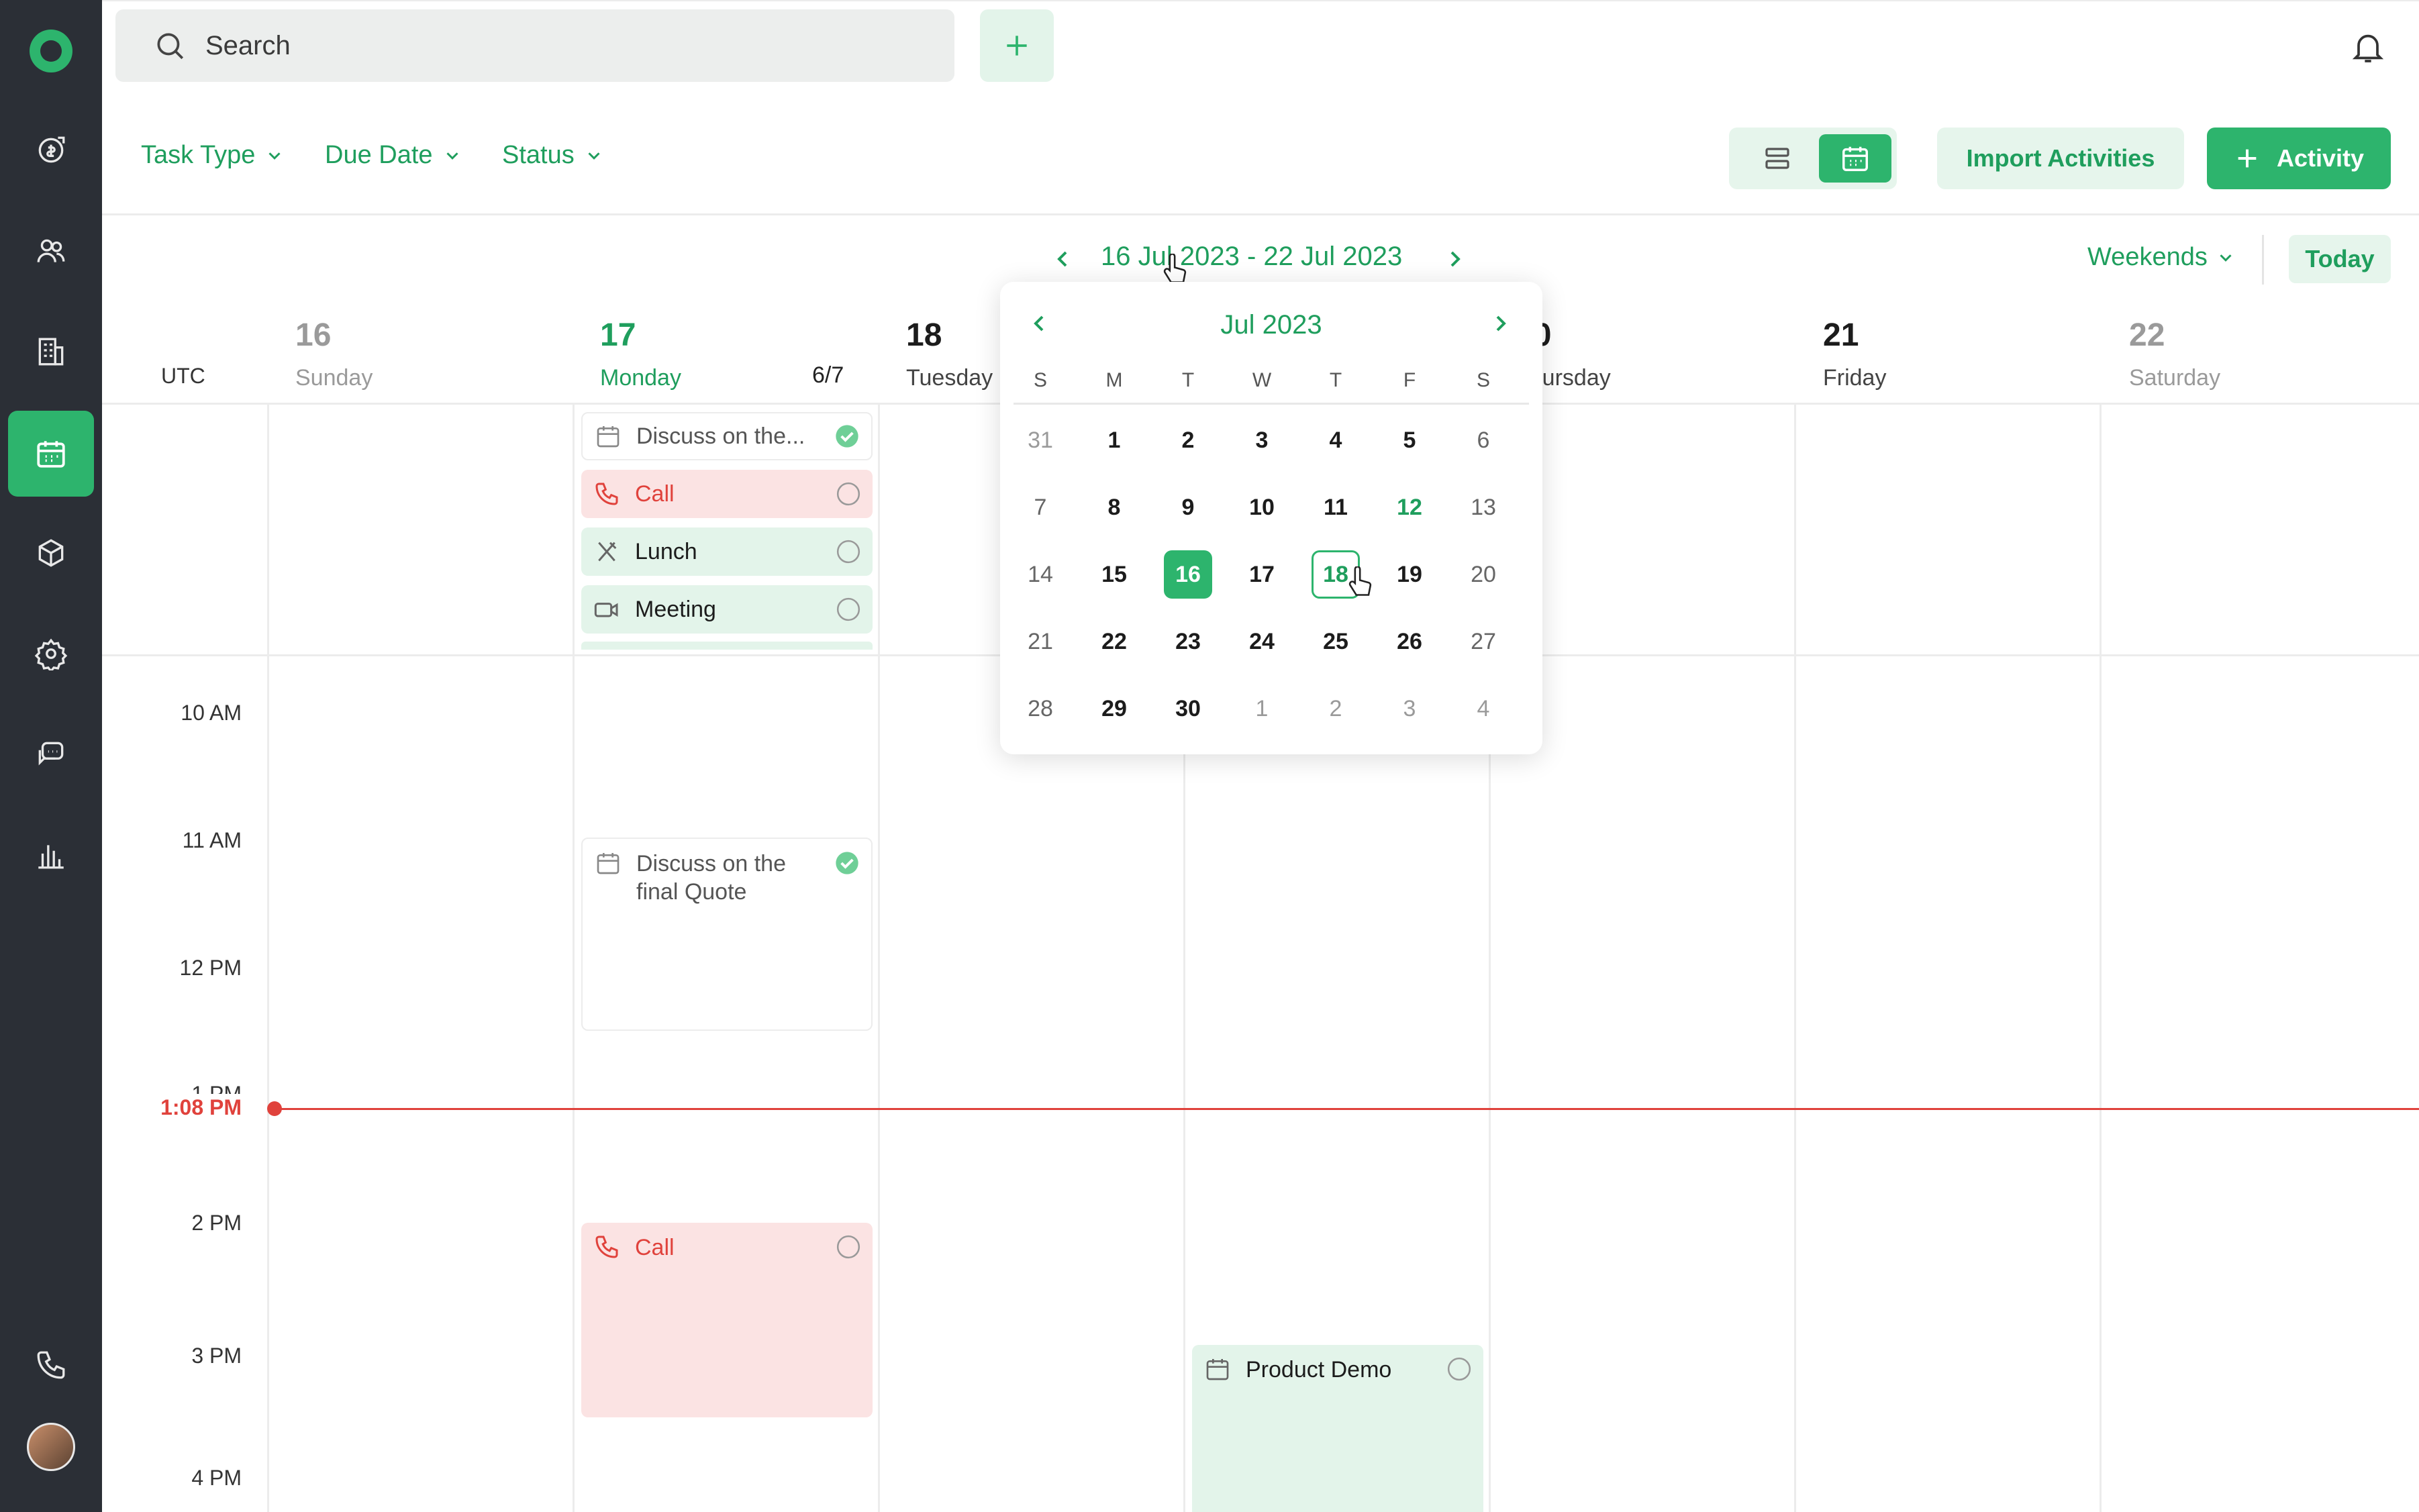 The width and height of the screenshot is (2419, 1512). Describe the element at coordinates (828, 375) in the screenshot. I see `task-count: 6/7` at that location.